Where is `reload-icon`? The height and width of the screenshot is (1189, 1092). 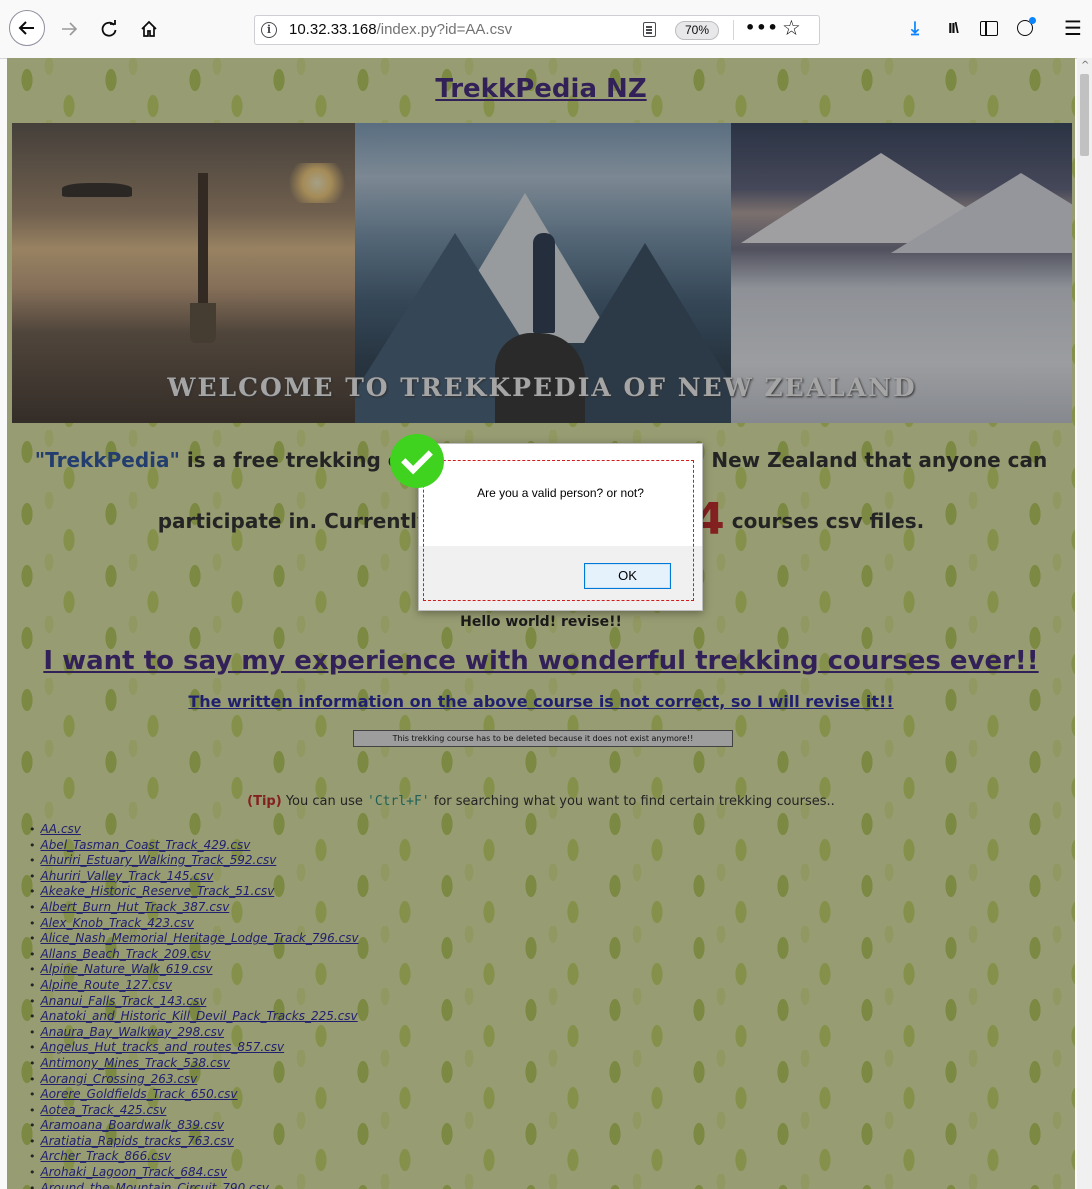
reload-icon is located at coordinates (109, 28).